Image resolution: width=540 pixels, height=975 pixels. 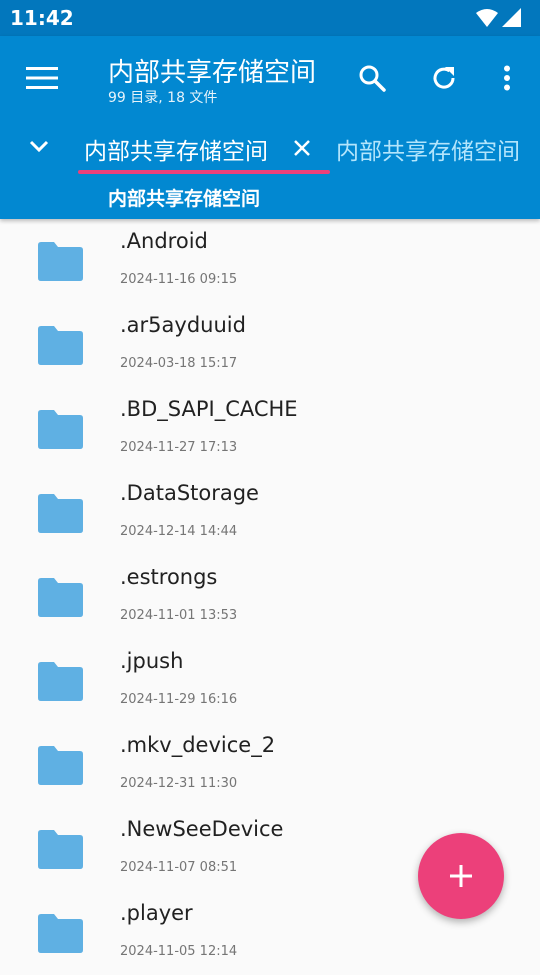 I want to click on expand-tabs-button, so click(x=39, y=146).